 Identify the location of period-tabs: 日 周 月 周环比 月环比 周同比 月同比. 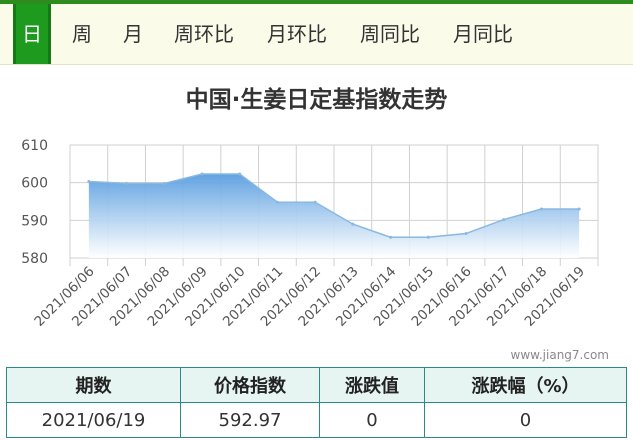
(316, 34).